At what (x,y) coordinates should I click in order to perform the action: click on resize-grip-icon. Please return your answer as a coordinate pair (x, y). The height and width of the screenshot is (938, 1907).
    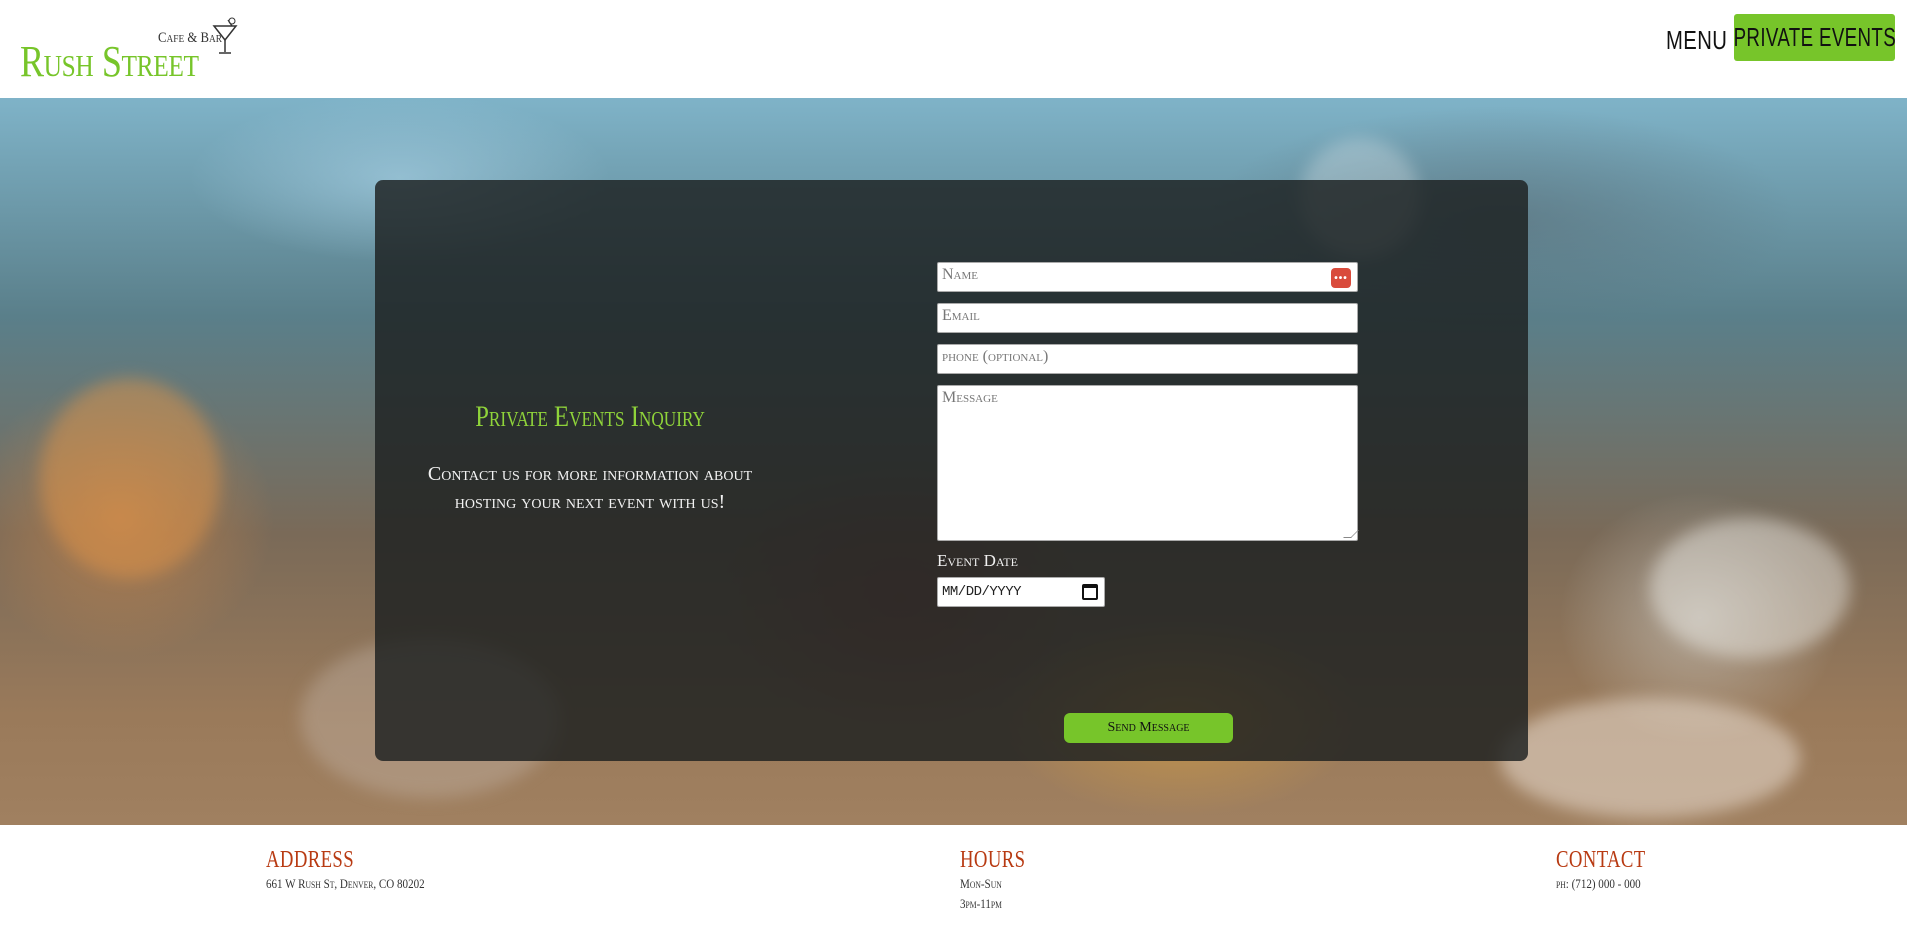
    Looking at the image, I should click on (1351, 534).